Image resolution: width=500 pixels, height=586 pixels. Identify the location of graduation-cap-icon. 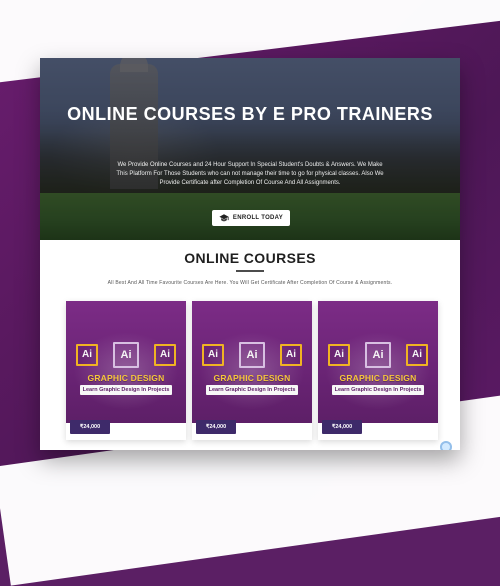
(224, 218).